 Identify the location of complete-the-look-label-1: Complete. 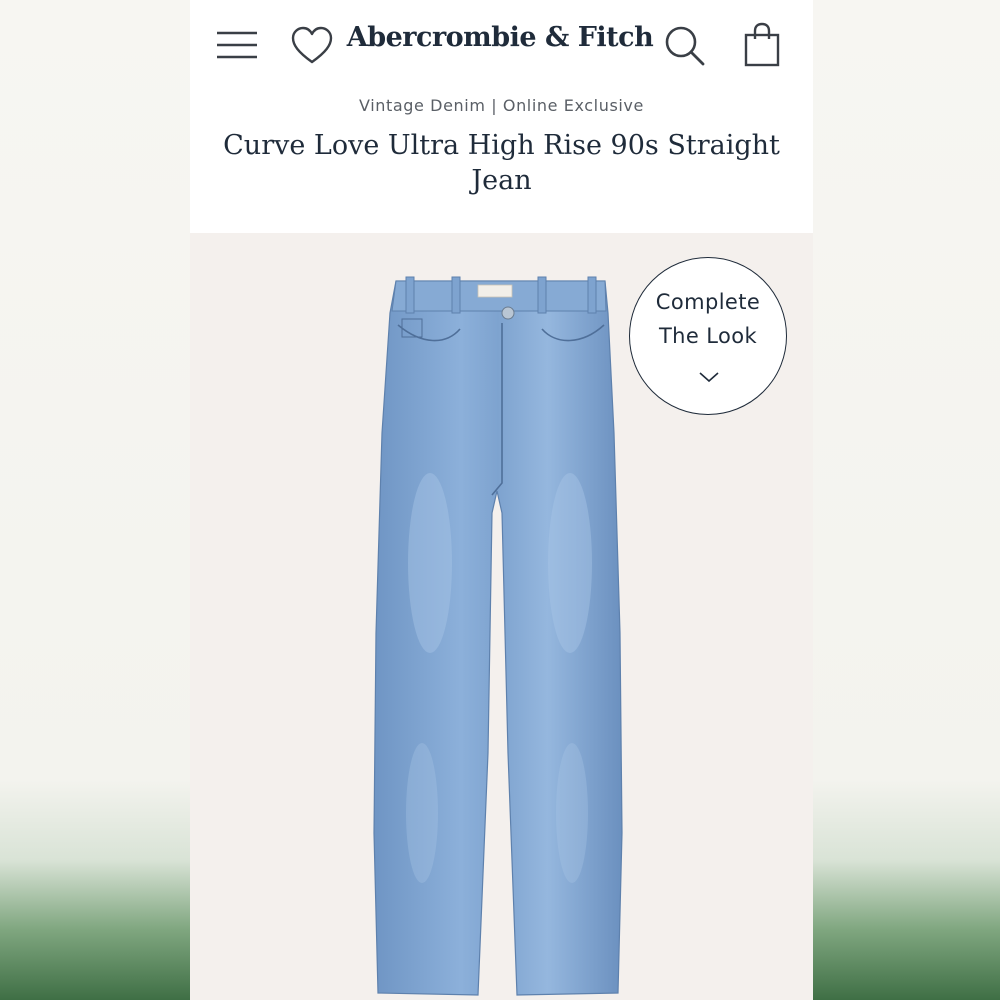
(708, 302).